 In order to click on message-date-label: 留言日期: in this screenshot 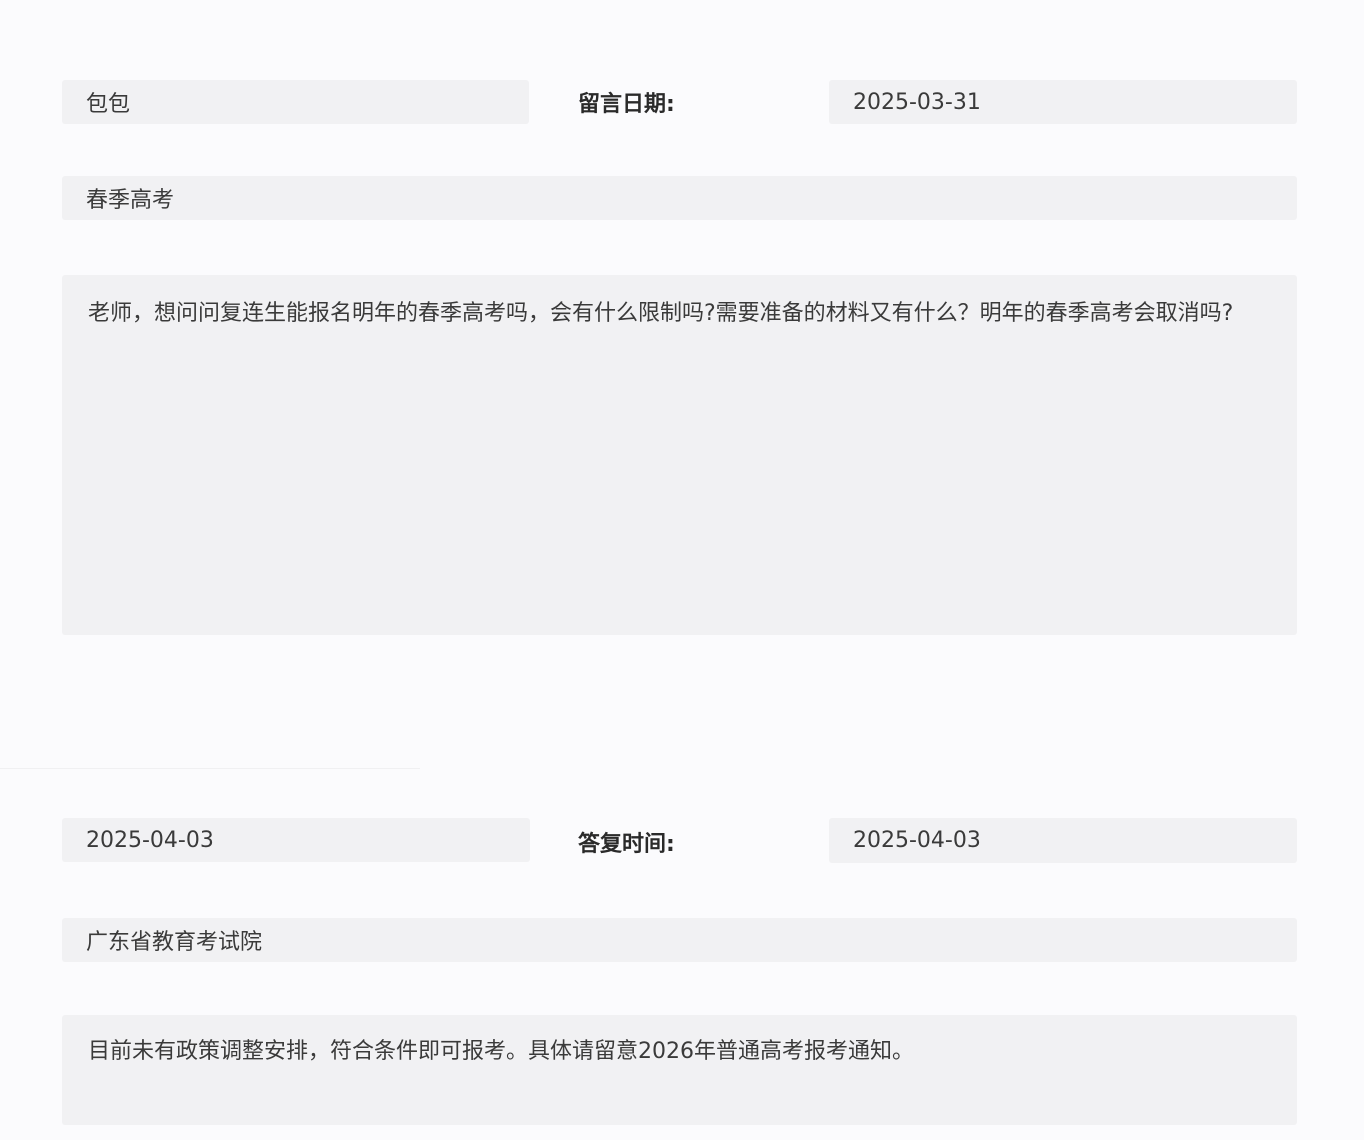, I will do `click(626, 104)`.